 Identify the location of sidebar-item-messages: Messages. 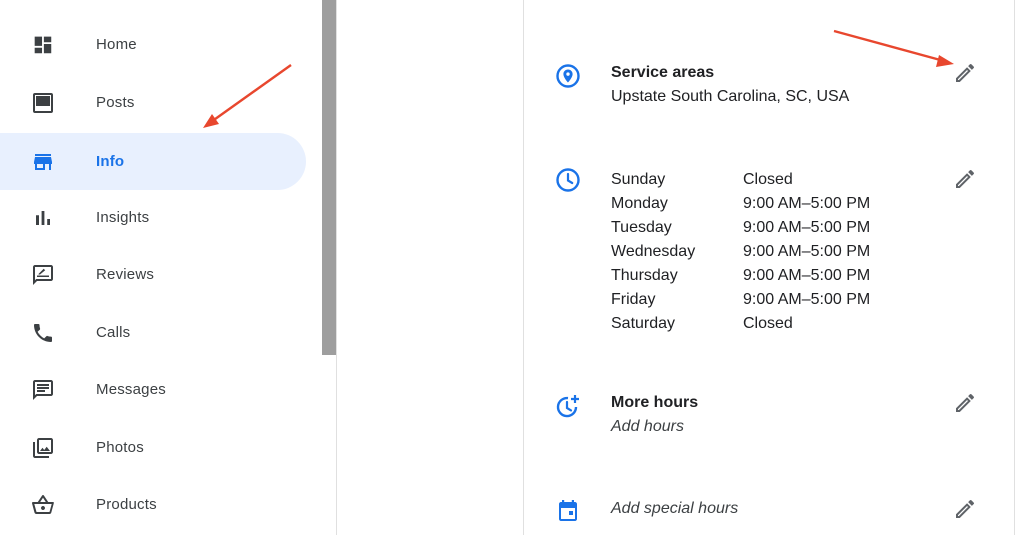
(153, 389).